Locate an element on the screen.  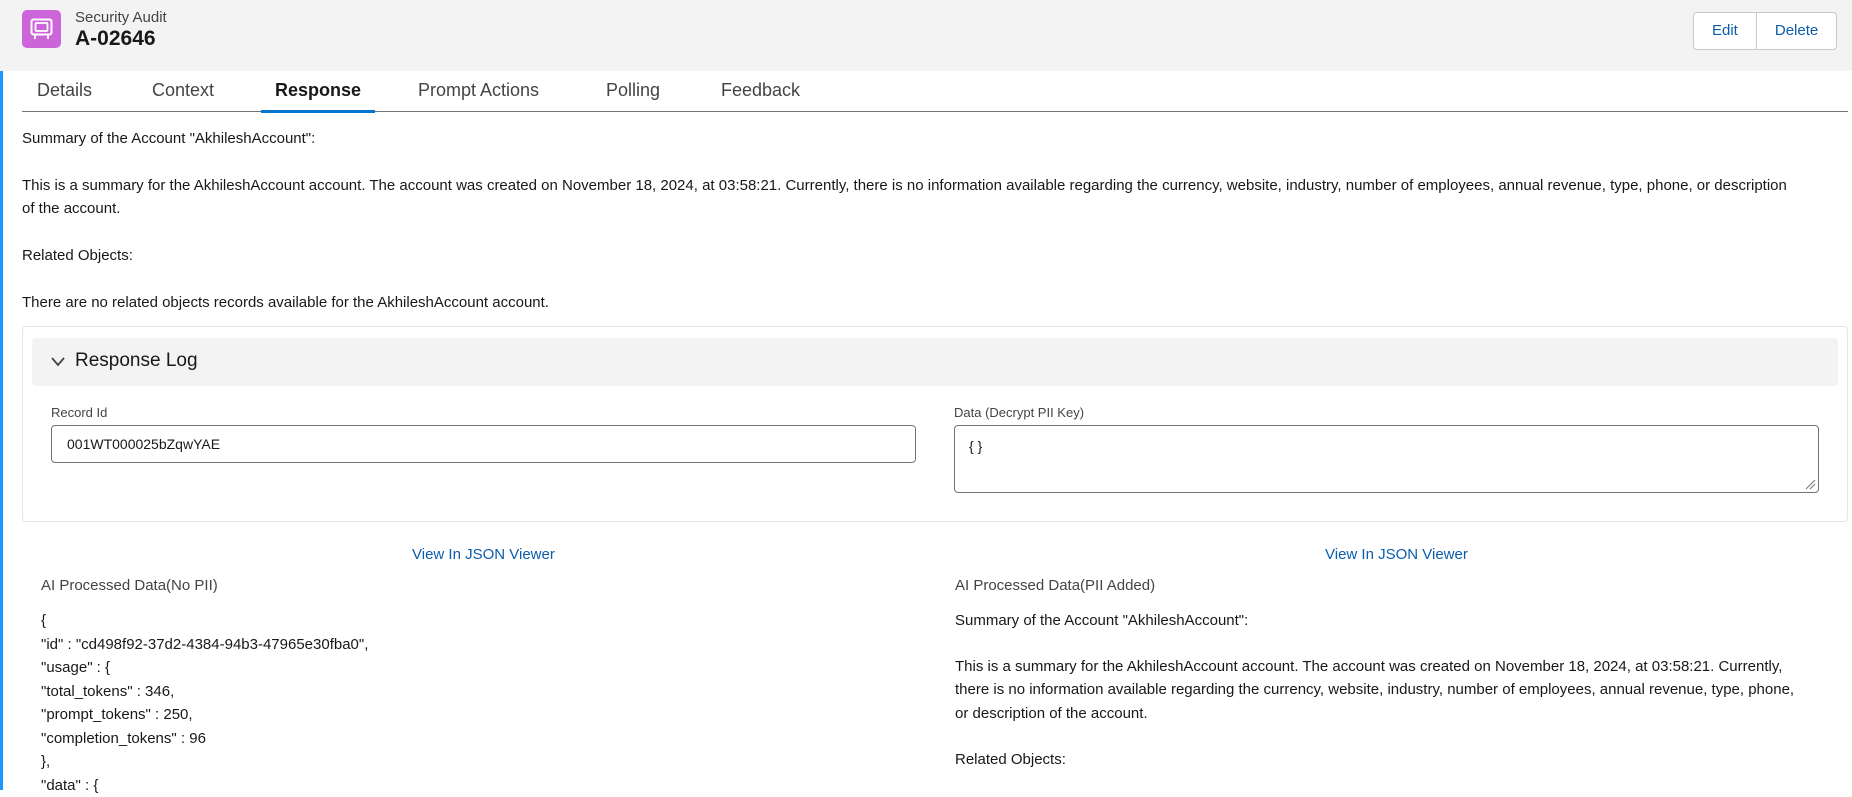
record-id-label: Record Id is located at coordinates (79, 412).